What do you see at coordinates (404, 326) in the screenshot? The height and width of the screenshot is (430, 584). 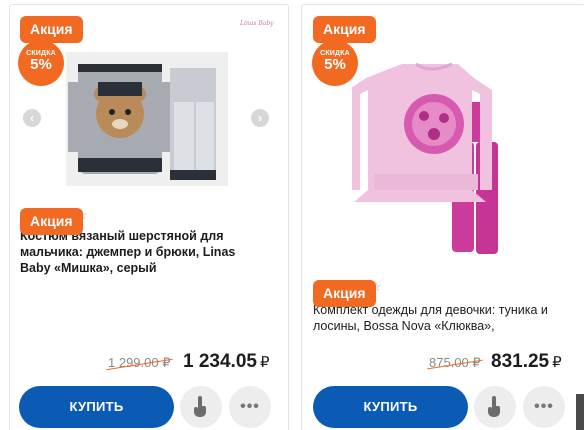 I see `product-title-line: лосины, Bossa Nova «Клюква»,` at bounding box center [404, 326].